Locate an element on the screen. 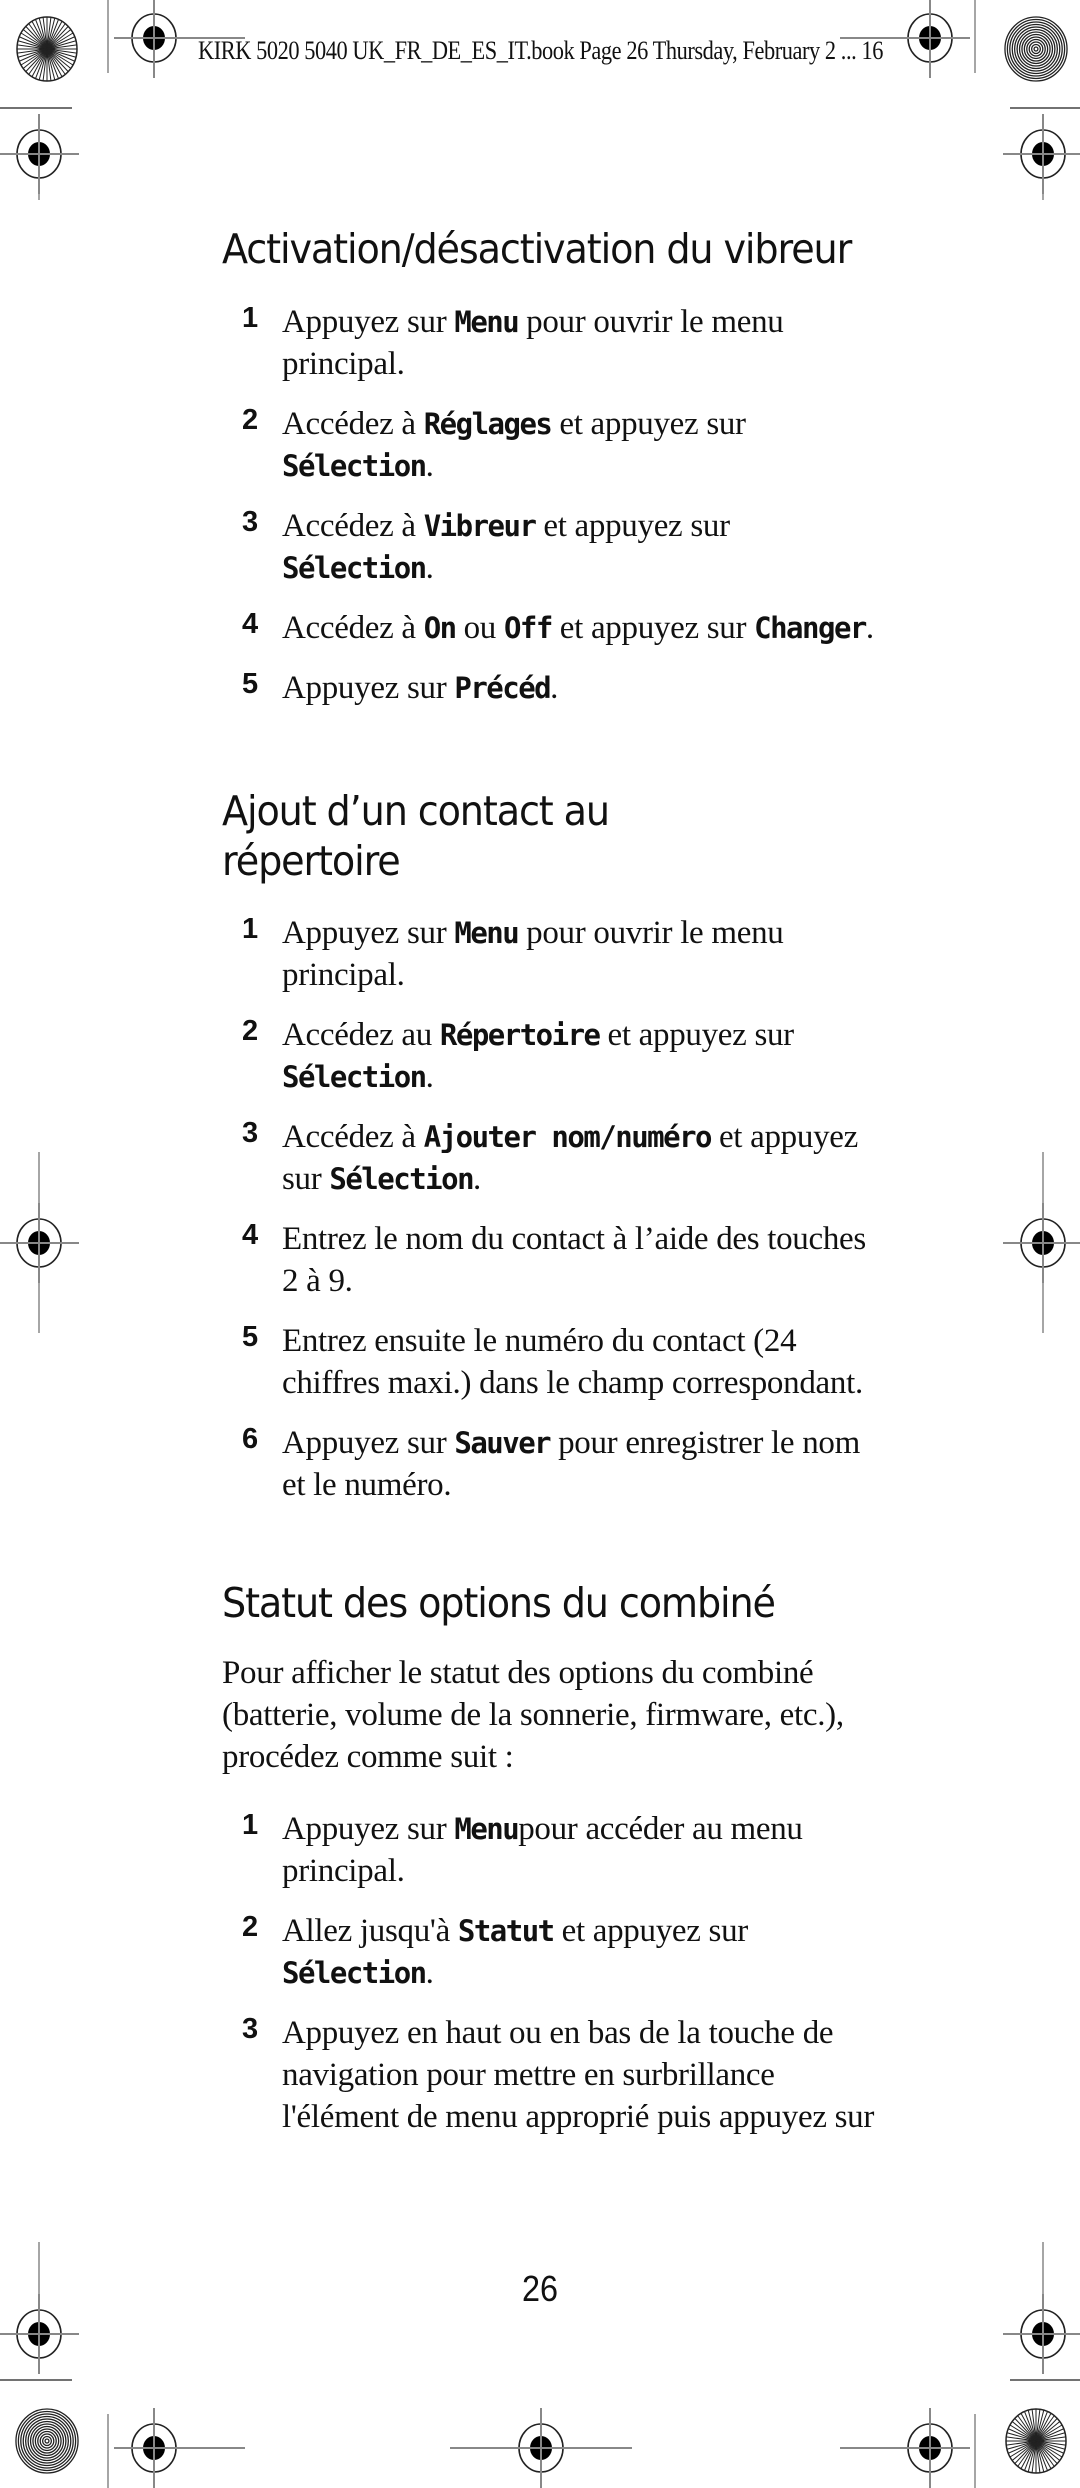  step-item: 5 Appuyez sur Précéd. is located at coordinates (552, 688).